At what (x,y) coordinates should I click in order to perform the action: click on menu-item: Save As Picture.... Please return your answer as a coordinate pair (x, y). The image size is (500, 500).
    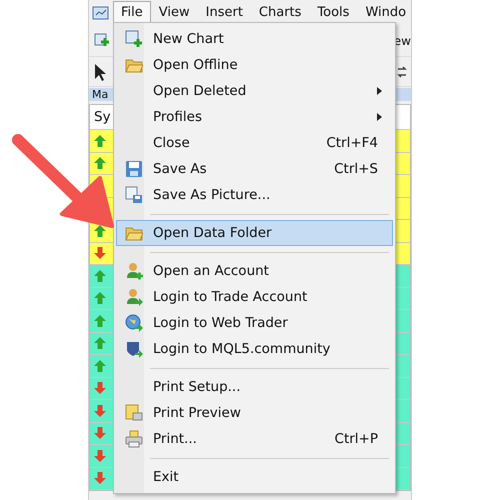
    Looking at the image, I should click on (254, 195).